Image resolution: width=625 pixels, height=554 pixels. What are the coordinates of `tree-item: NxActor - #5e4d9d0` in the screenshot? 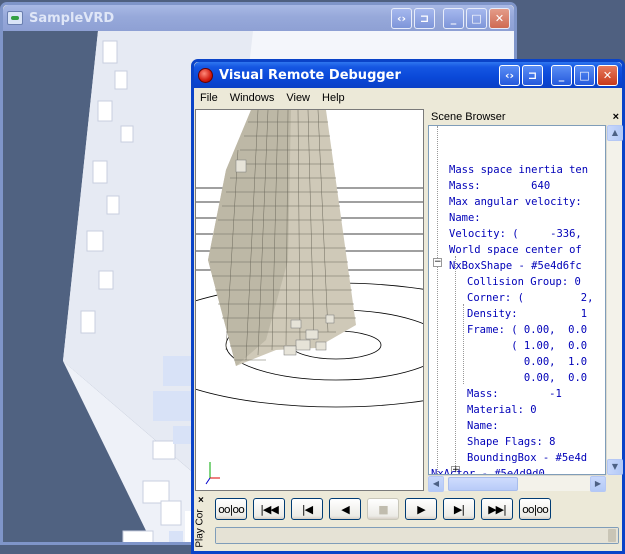 It's located at (488, 470).